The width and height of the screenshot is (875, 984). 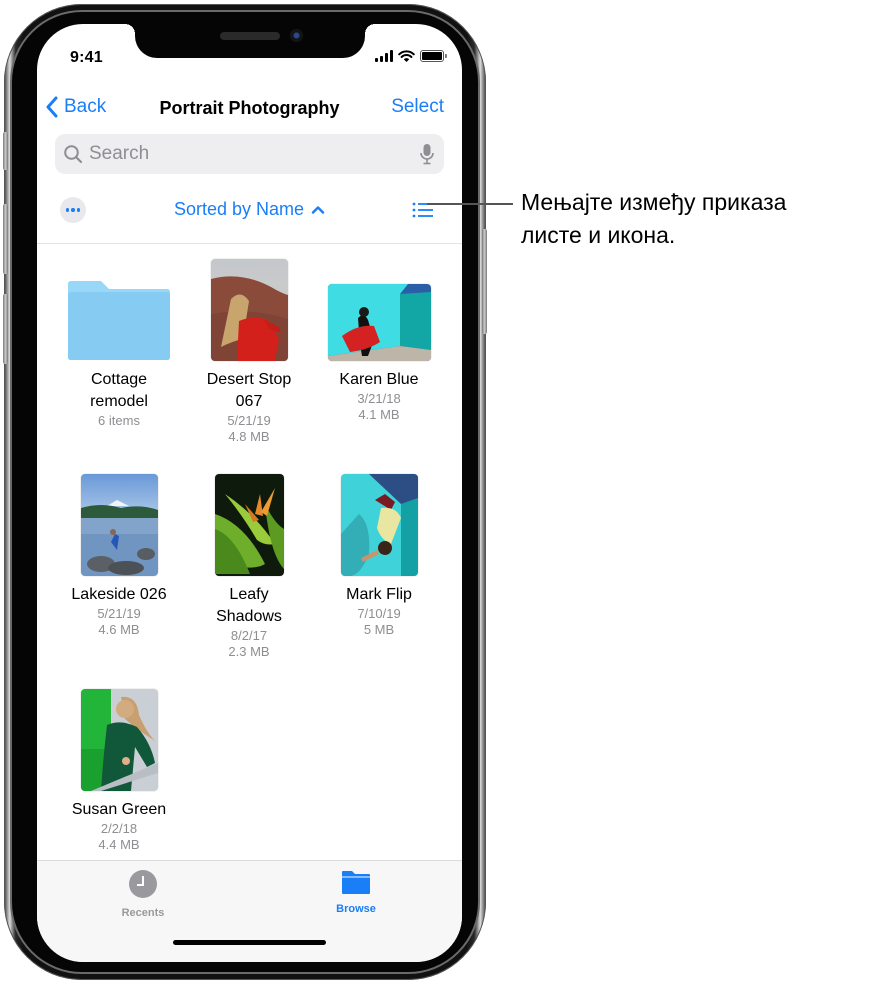 I want to click on back-button: Back, so click(x=75, y=107).